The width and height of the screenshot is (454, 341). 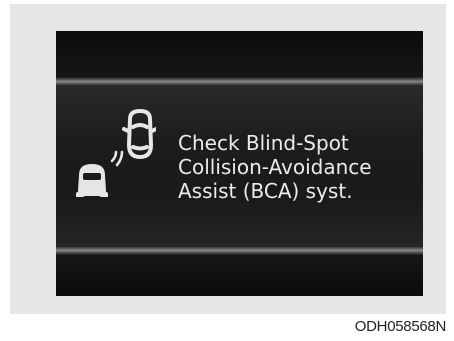 What do you see at coordinates (92, 180) in the screenshot?
I see `approaching-car-icon` at bounding box center [92, 180].